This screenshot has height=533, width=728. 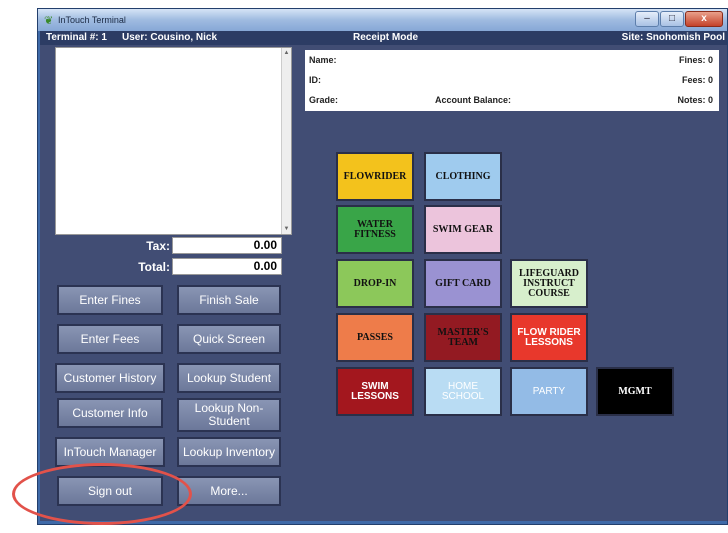 What do you see at coordinates (154, 267) in the screenshot?
I see `total-label: Total:` at bounding box center [154, 267].